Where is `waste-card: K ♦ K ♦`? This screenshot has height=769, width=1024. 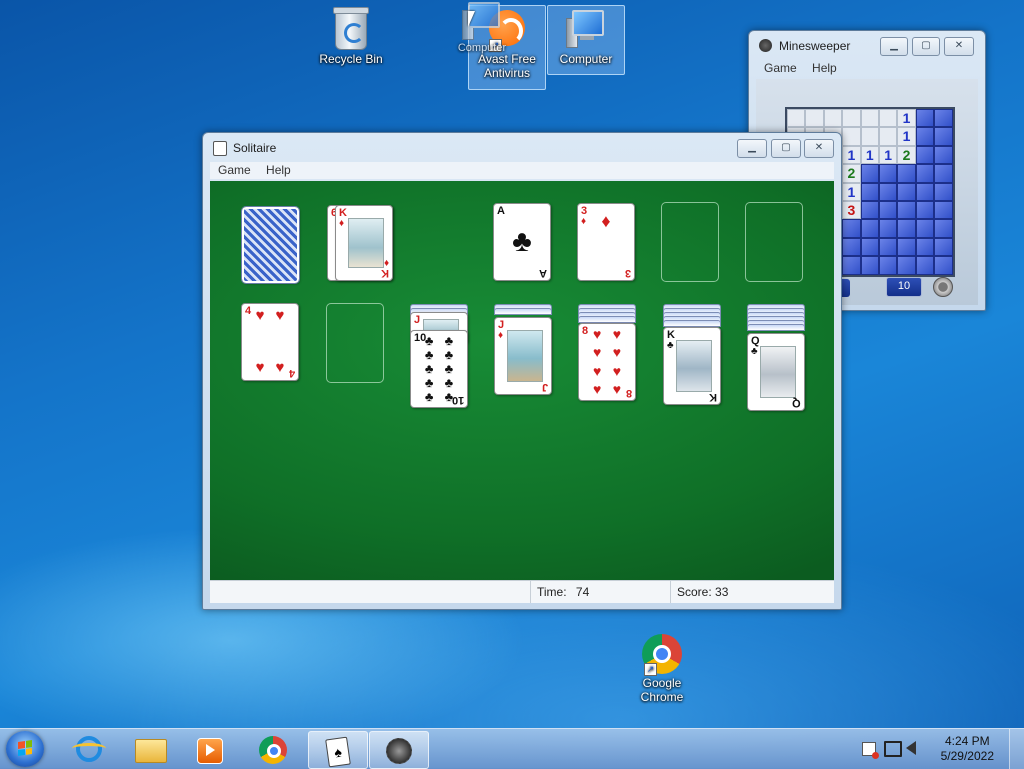 waste-card: K ♦ K ♦ is located at coordinates (364, 243).